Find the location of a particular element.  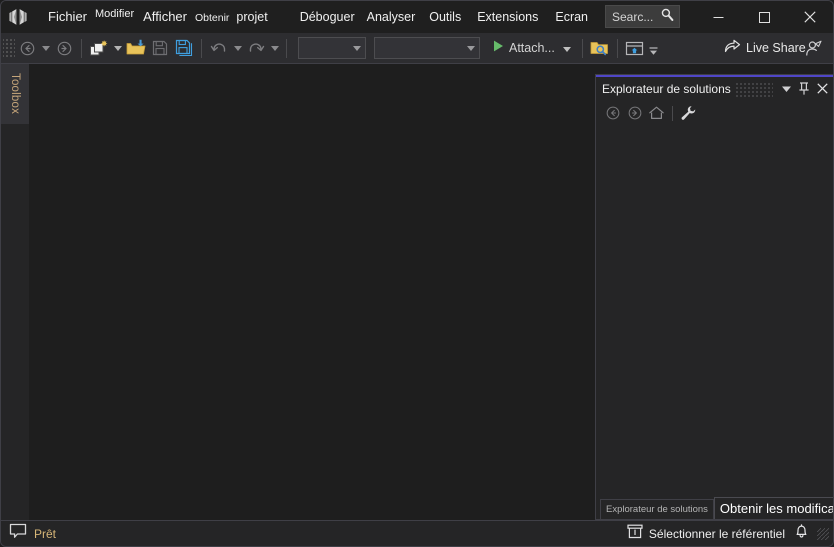

tab-solution-explorer: Explorateur de solutions is located at coordinates (657, 509).